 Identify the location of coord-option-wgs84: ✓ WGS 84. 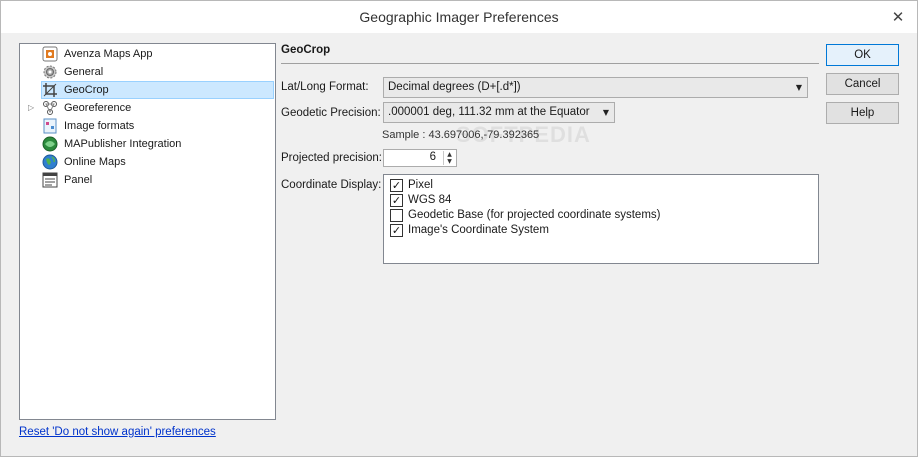
(420, 200).